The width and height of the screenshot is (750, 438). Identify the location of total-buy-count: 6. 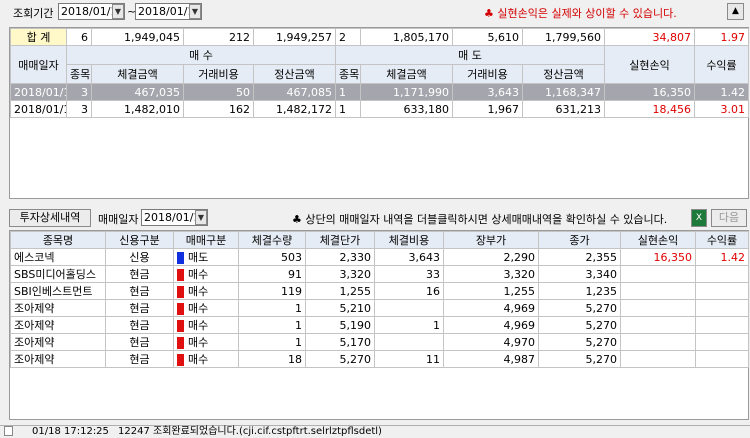
(79, 37).